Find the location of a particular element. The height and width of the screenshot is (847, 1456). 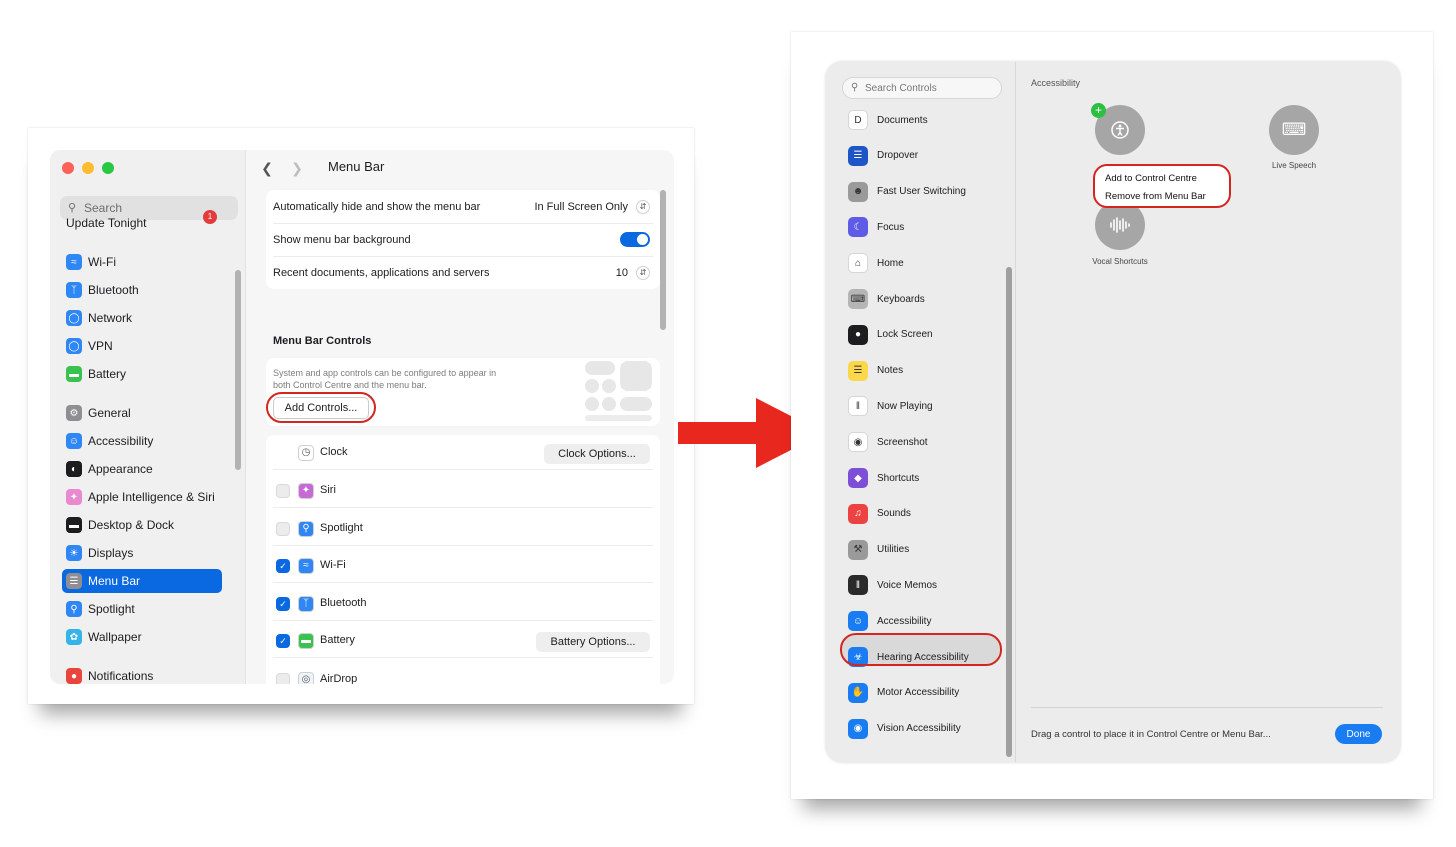

controls-category-screenshot: ◉ Screenshot is located at coordinates (888, 442).